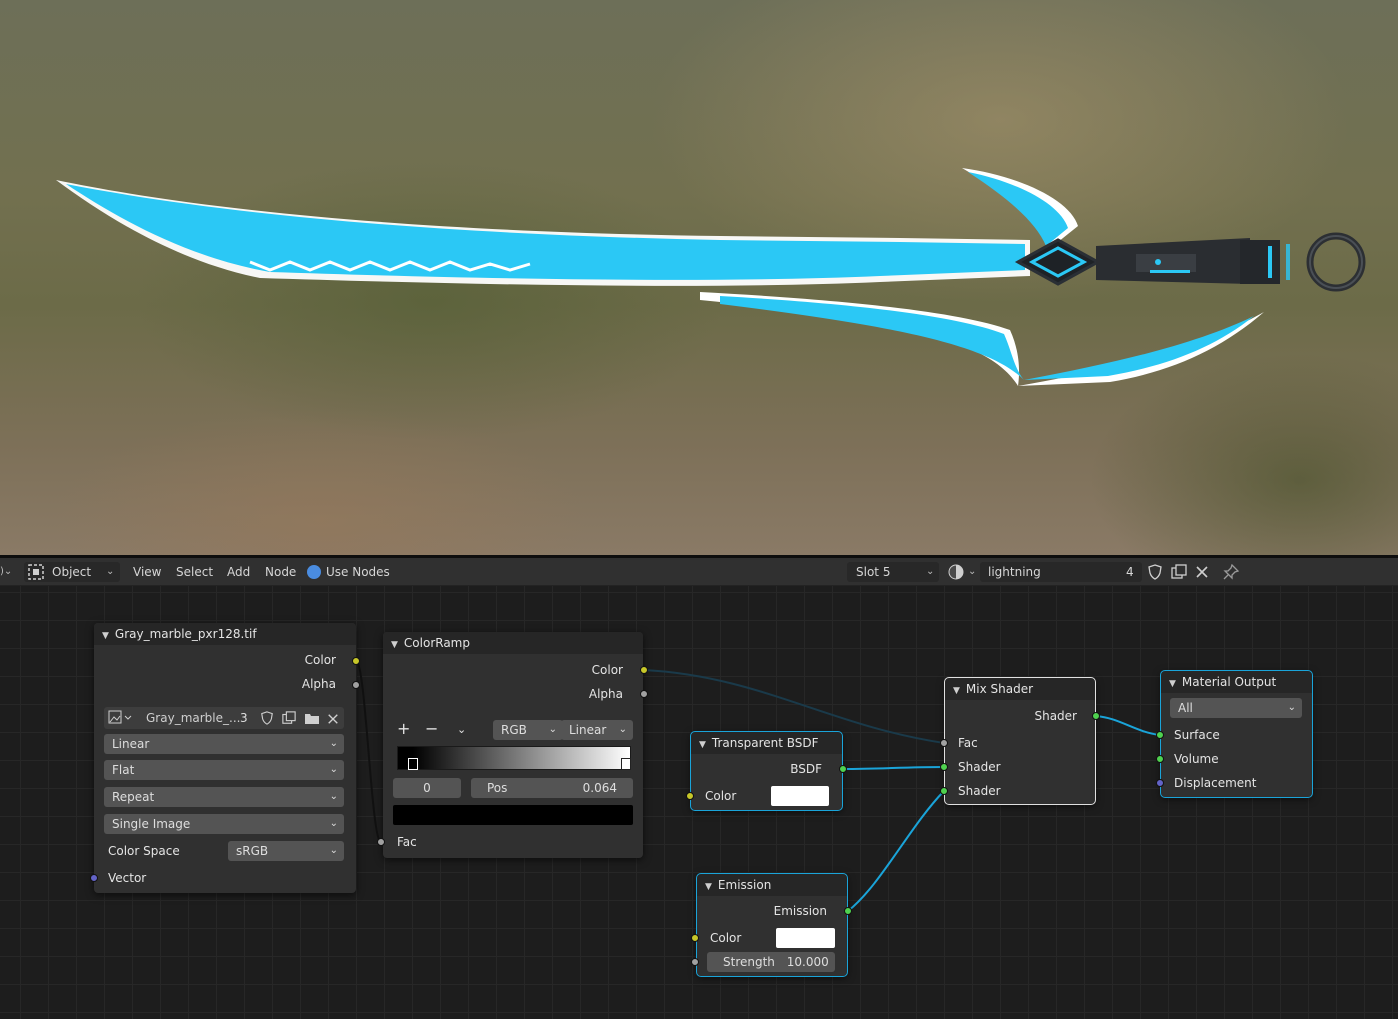  Describe the element at coordinates (1185, 708) in the screenshot. I see `output-target-value: All` at that location.